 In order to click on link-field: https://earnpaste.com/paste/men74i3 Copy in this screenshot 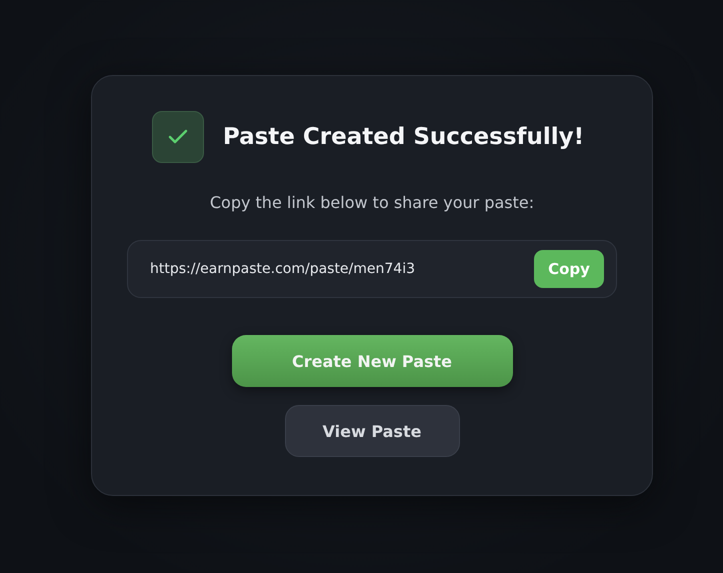, I will do `click(372, 269)`.